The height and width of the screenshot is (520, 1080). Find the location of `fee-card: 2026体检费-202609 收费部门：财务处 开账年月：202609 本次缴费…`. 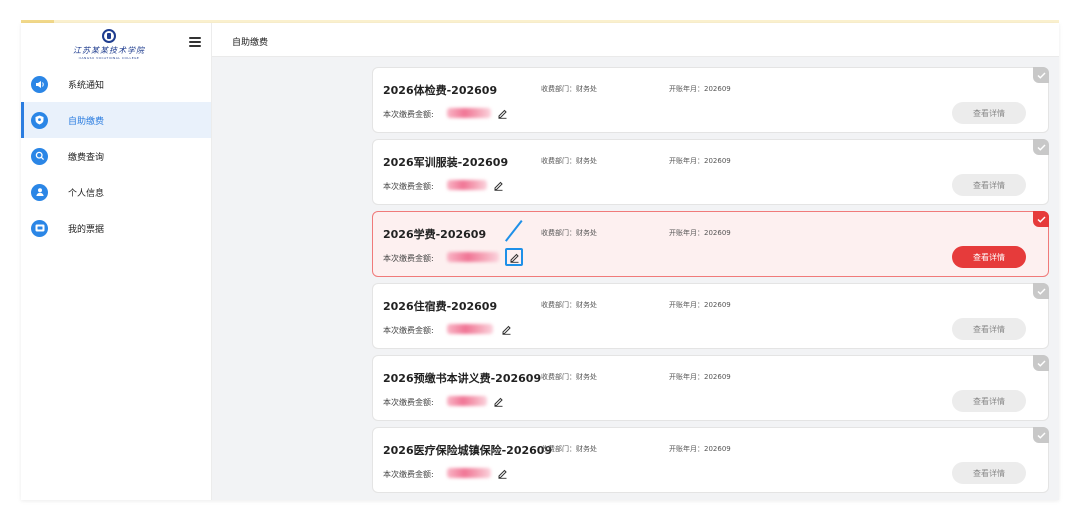

fee-card: 2026体检费-202609 收费部门：财务处 开账年月：202609 本次缴费… is located at coordinates (710, 100).